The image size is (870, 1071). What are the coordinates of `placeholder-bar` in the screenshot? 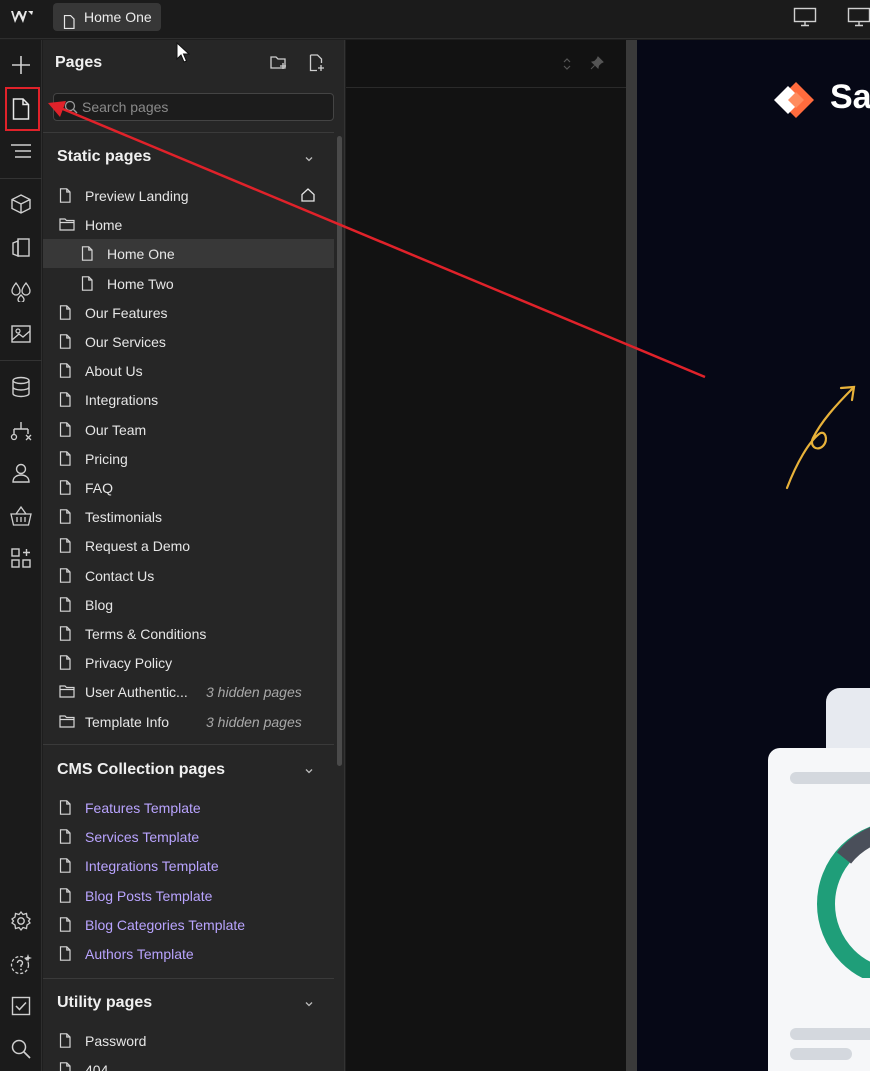 It's located at (830, 1034).